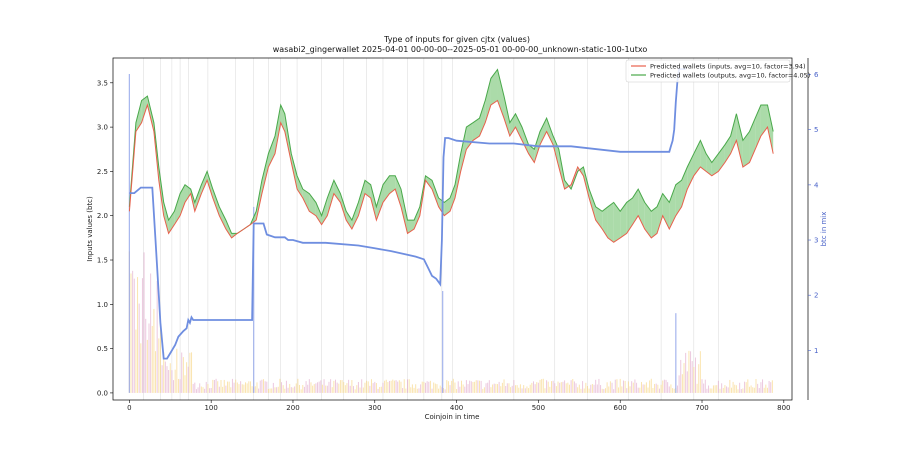 Image resolution: width=900 pixels, height=450 pixels. I want to click on right-tick-label: 2, so click(816, 296).